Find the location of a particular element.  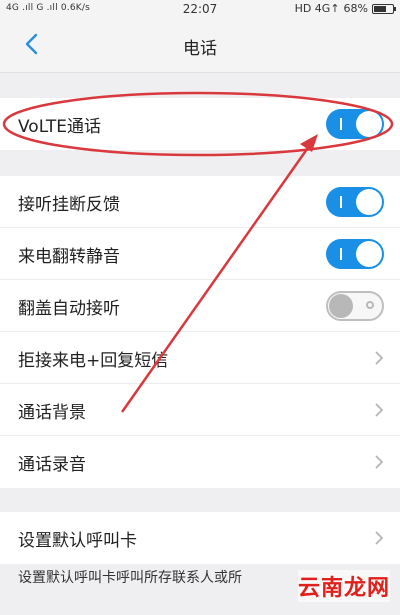

page-title: 电话 is located at coordinates (200, 49).